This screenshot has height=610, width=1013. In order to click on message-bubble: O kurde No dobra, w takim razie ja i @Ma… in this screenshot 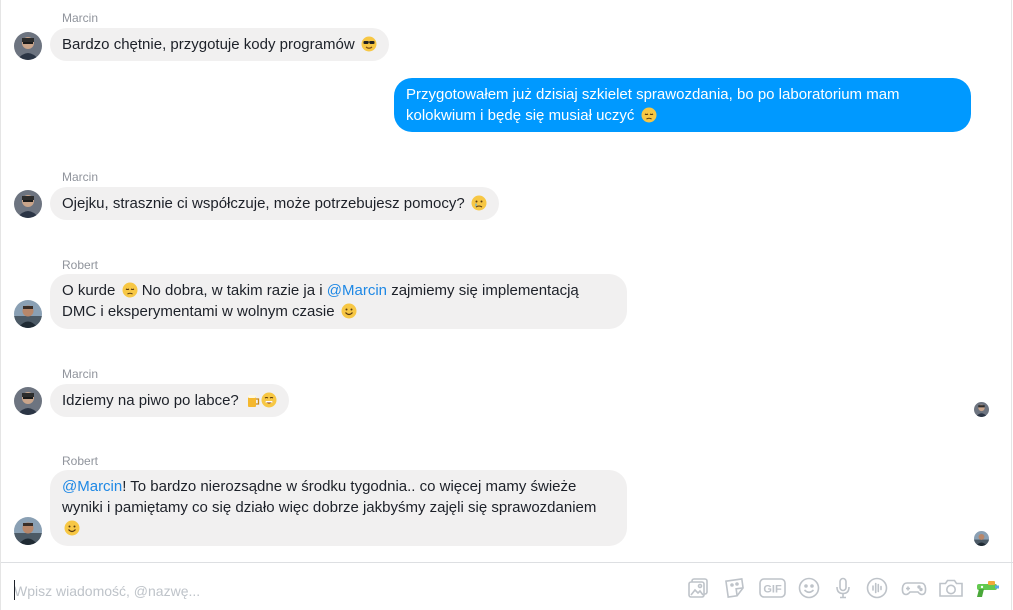, I will do `click(338, 301)`.